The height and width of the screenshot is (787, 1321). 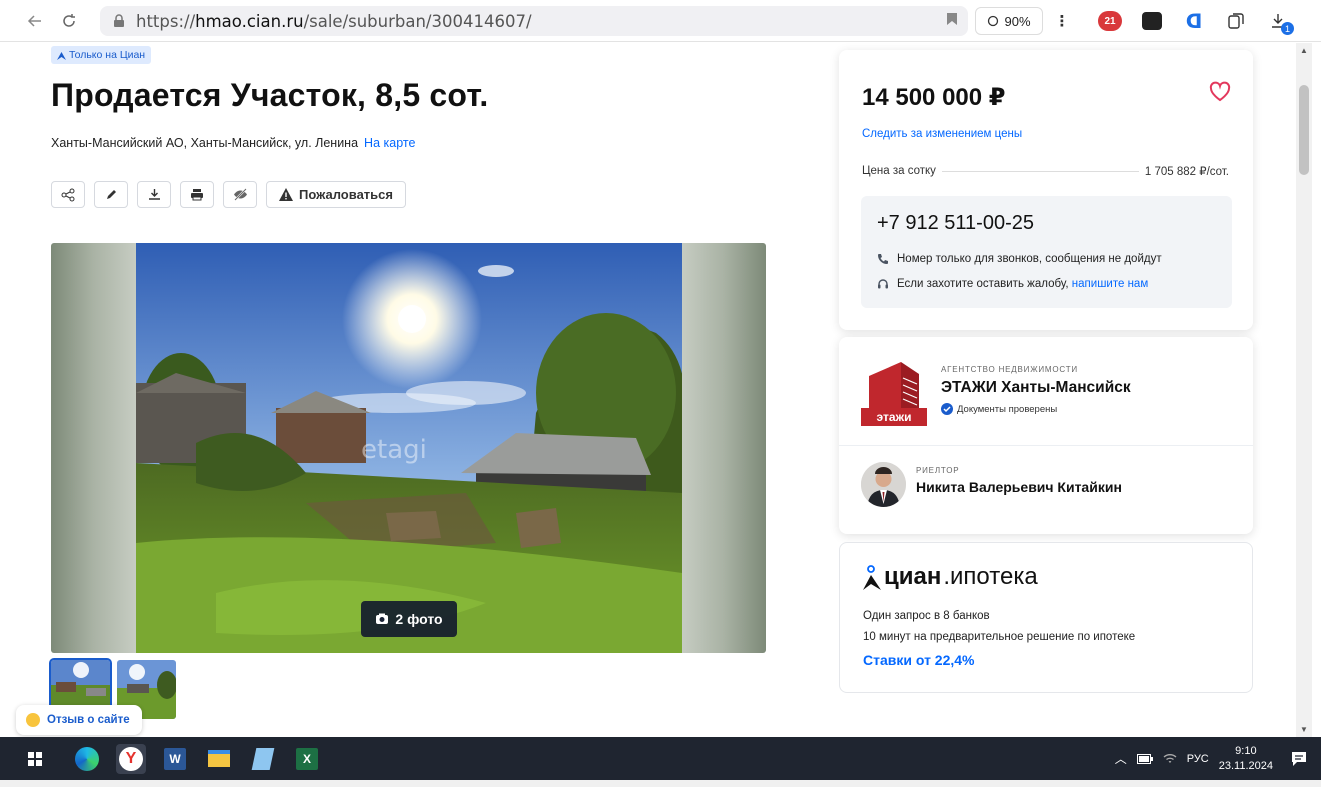 What do you see at coordinates (1062, 21) in the screenshot?
I see `menu-dots-icon: ⋮` at bounding box center [1062, 21].